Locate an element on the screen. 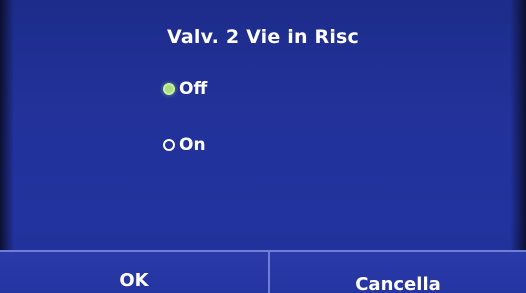 The image size is (526, 293). button-bar: OK Cancella is located at coordinates (263, 271).